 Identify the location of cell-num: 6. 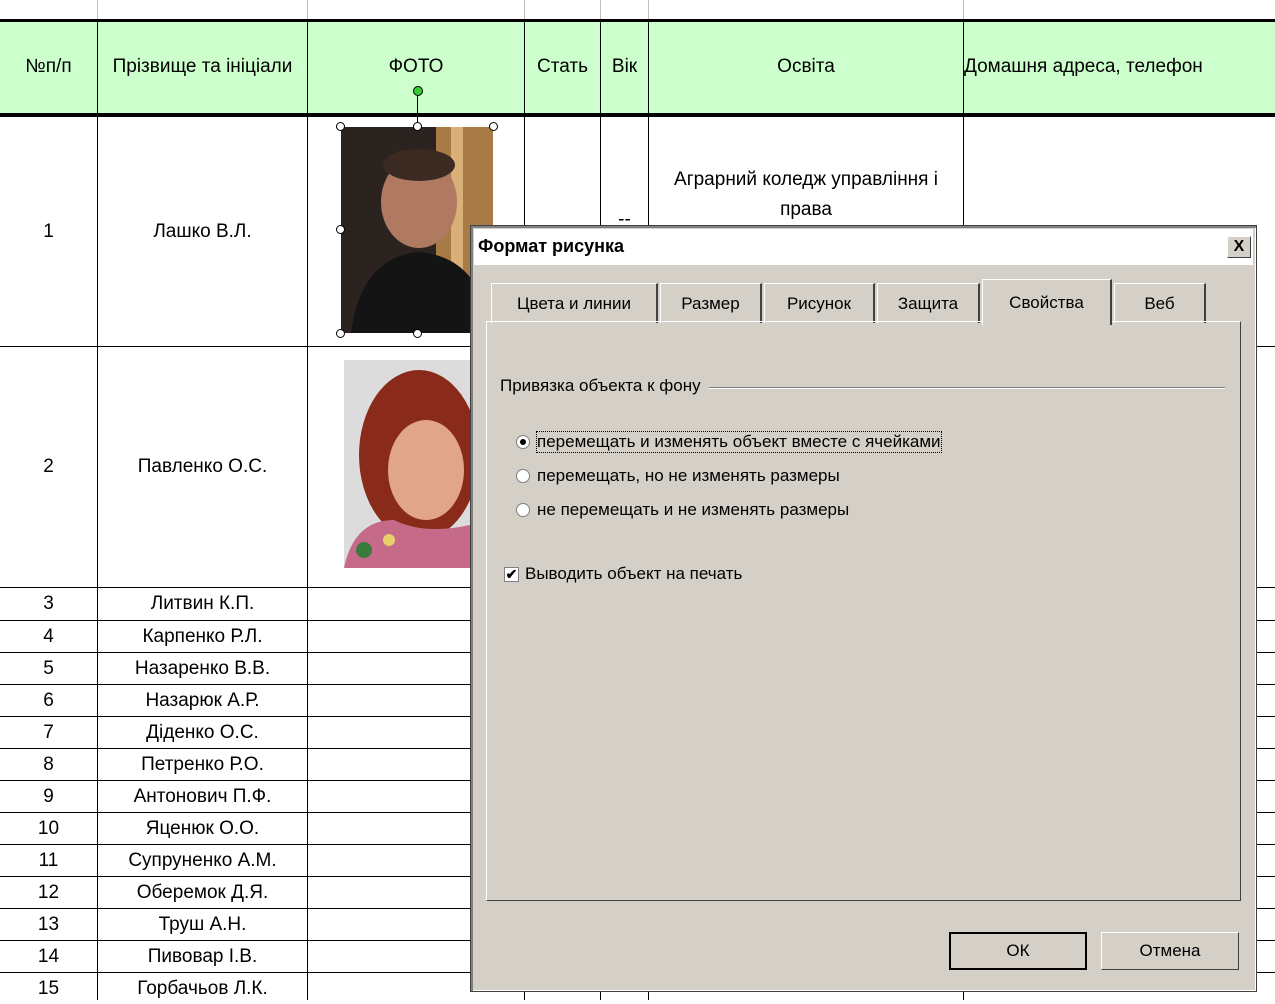
(48, 700).